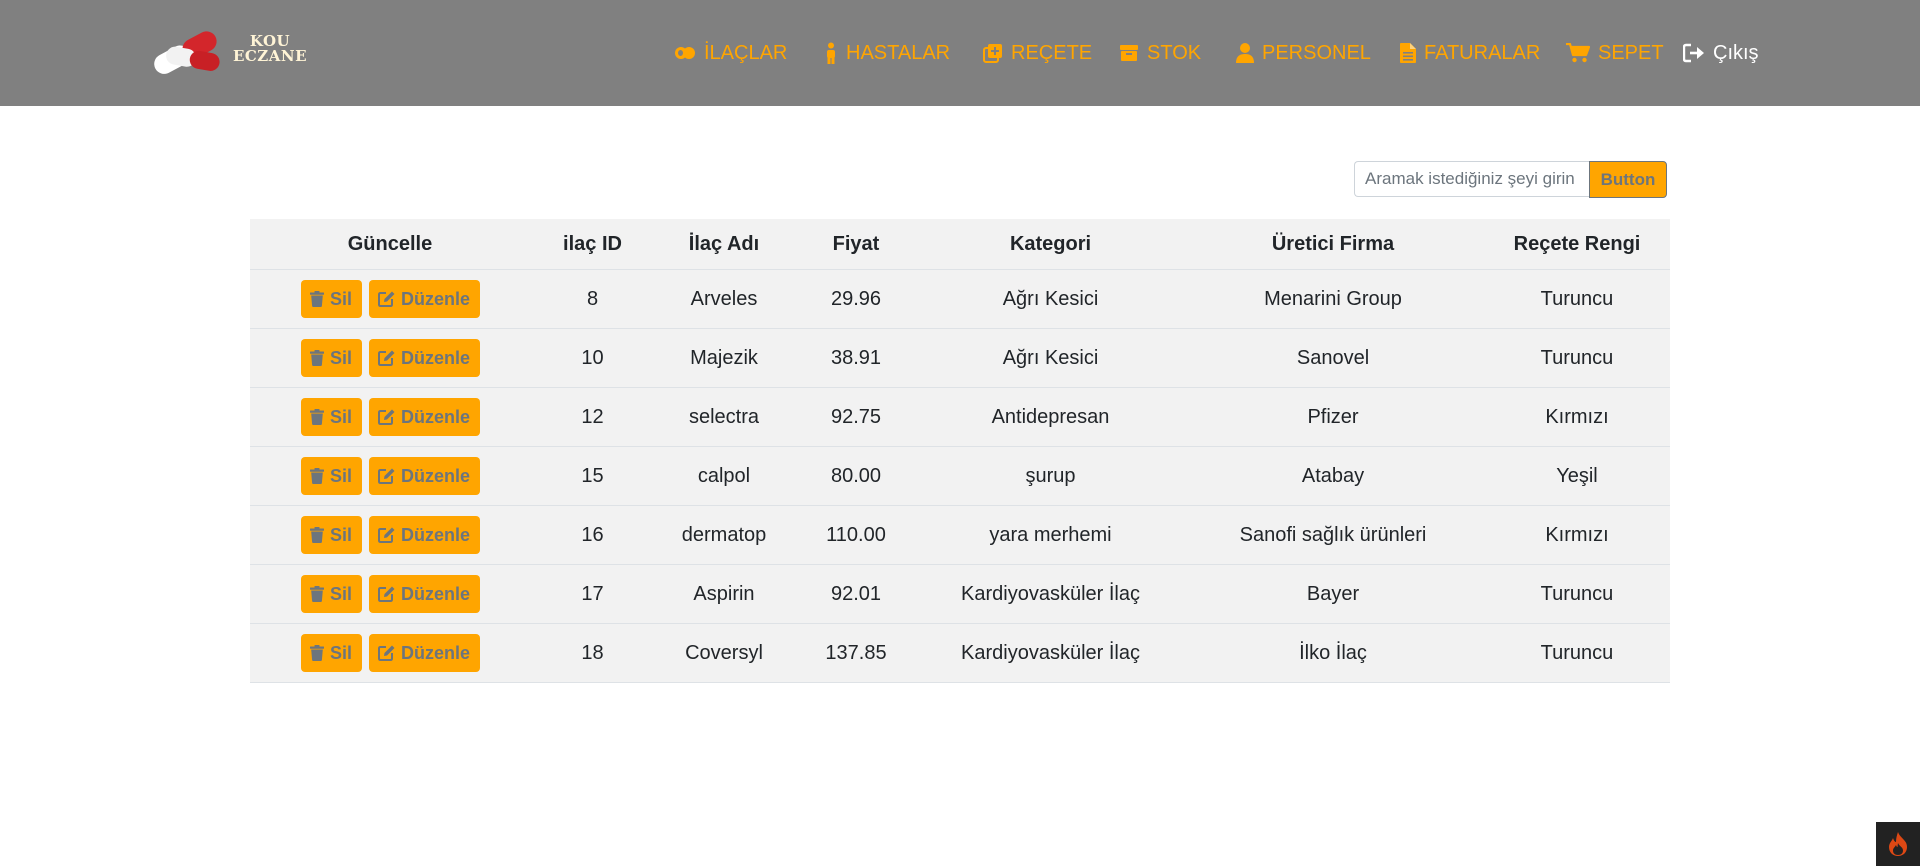 The width and height of the screenshot is (1920, 866). What do you see at coordinates (592, 299) in the screenshot?
I see `cell-ilac-id: 8` at bounding box center [592, 299].